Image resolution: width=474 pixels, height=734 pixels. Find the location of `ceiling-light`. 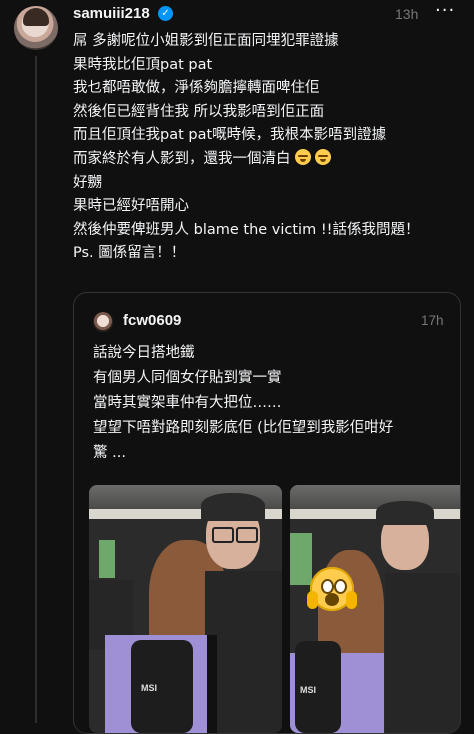

ceiling-light is located at coordinates (375, 514).